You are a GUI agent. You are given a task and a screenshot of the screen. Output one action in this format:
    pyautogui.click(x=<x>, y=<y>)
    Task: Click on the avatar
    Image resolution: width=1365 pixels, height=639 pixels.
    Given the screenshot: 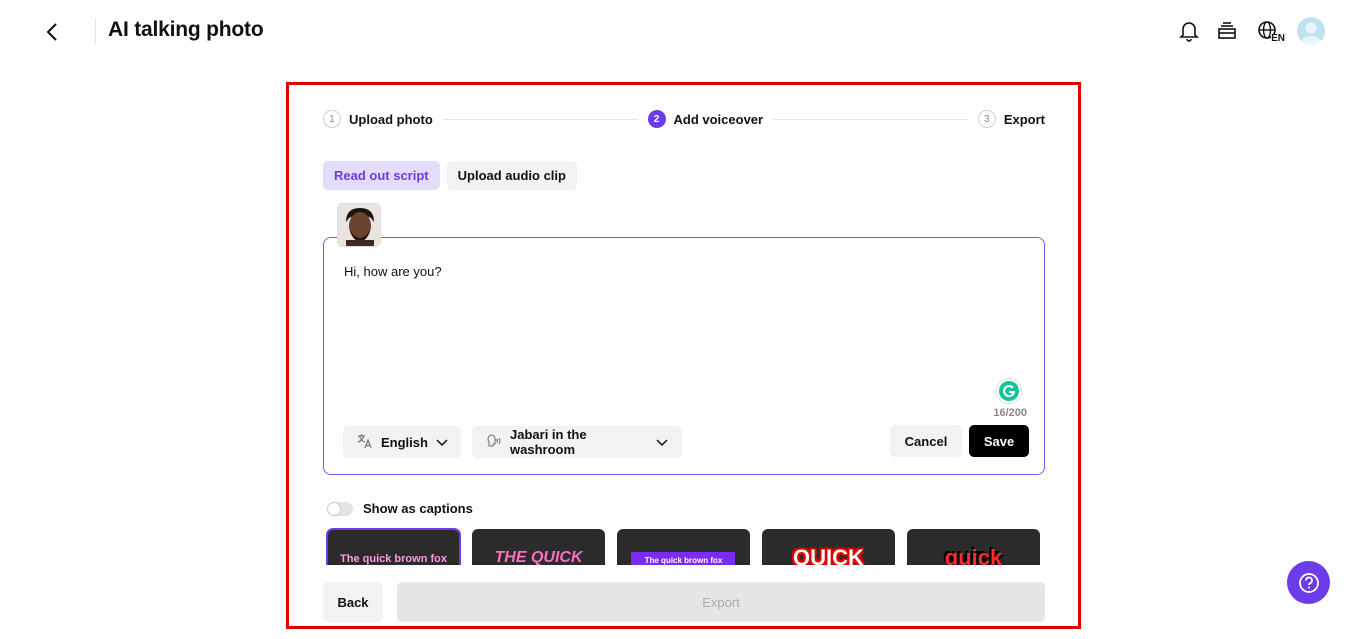 What is the action you would take?
    pyautogui.click(x=1311, y=31)
    